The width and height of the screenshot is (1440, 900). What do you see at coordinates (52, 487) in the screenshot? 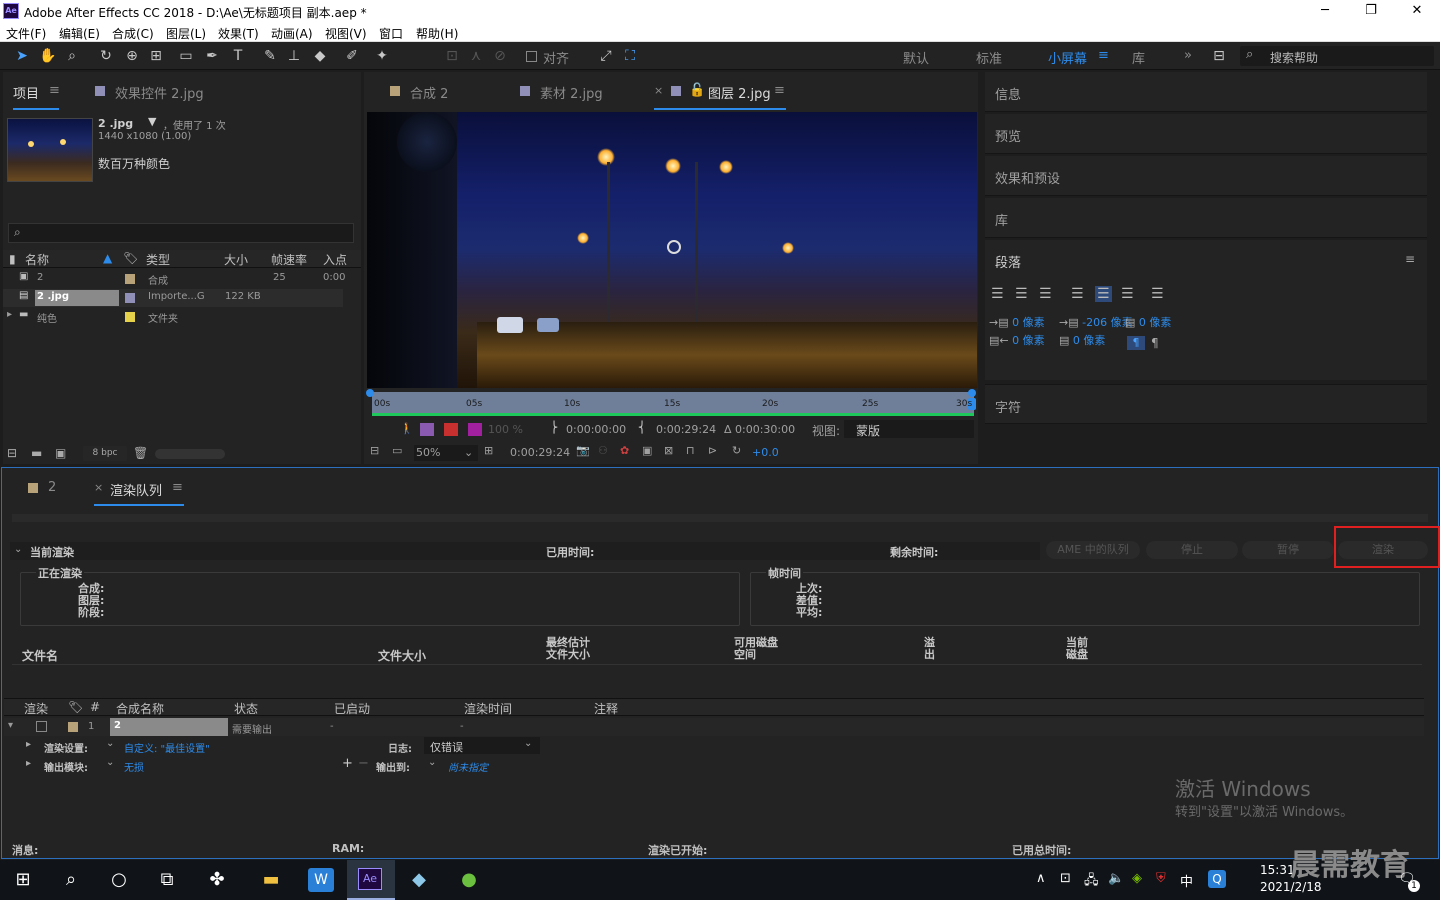
I see `tab-comp: 2` at bounding box center [52, 487].